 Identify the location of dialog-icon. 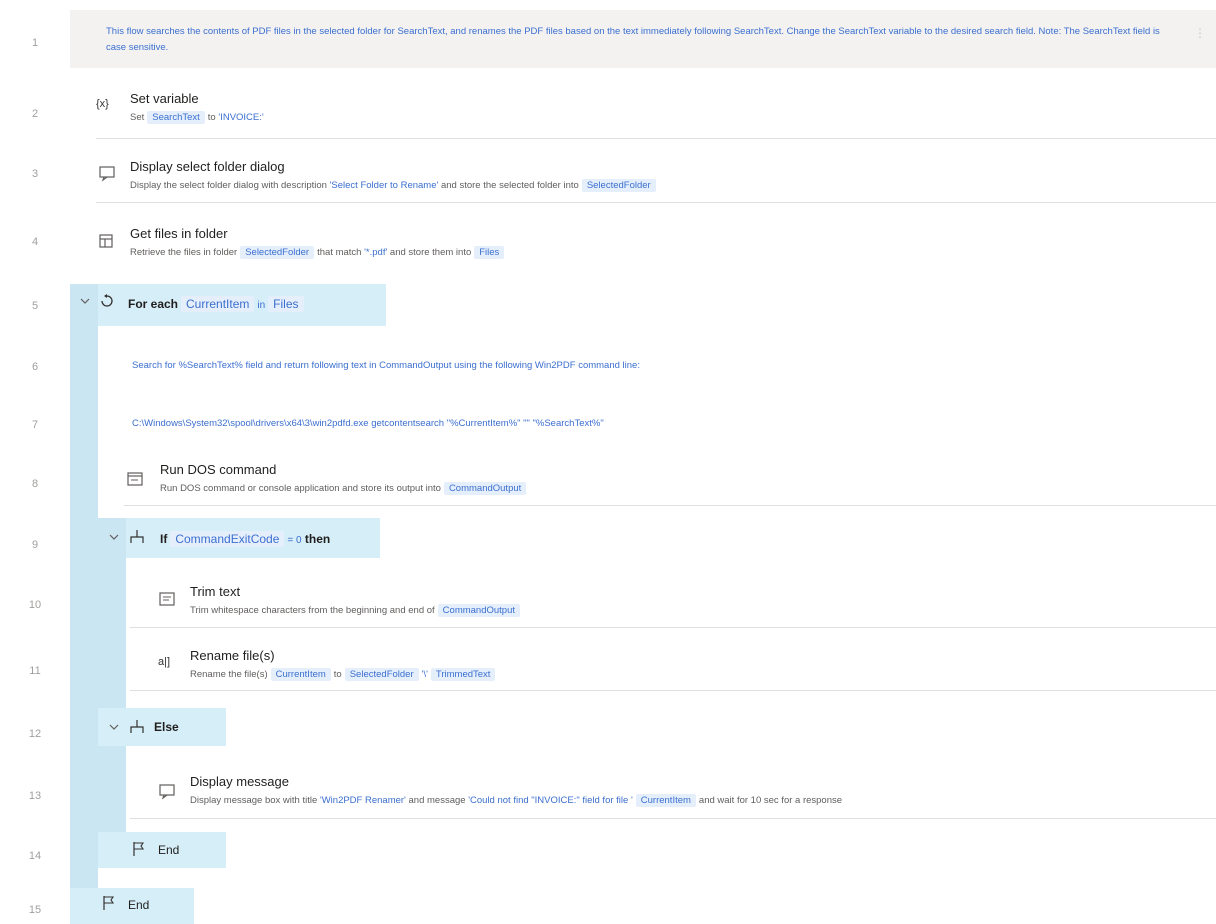
(107, 174).